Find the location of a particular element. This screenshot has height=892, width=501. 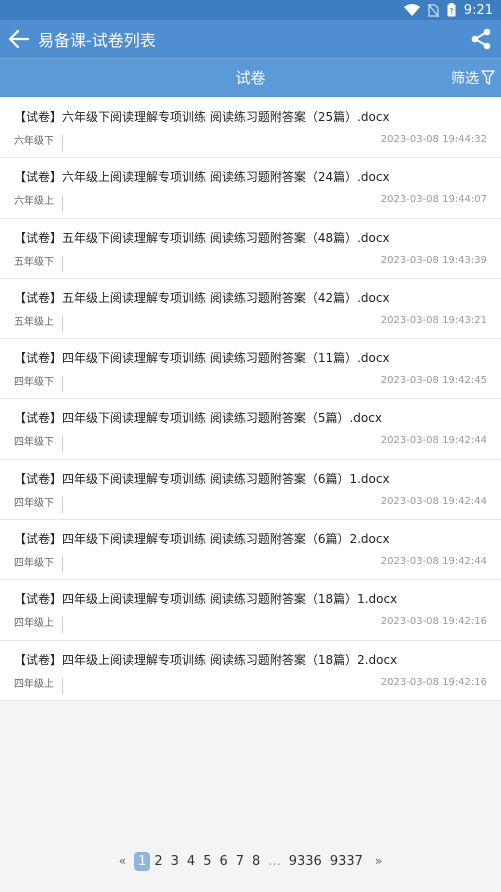

page-button: 4 is located at coordinates (191, 861).